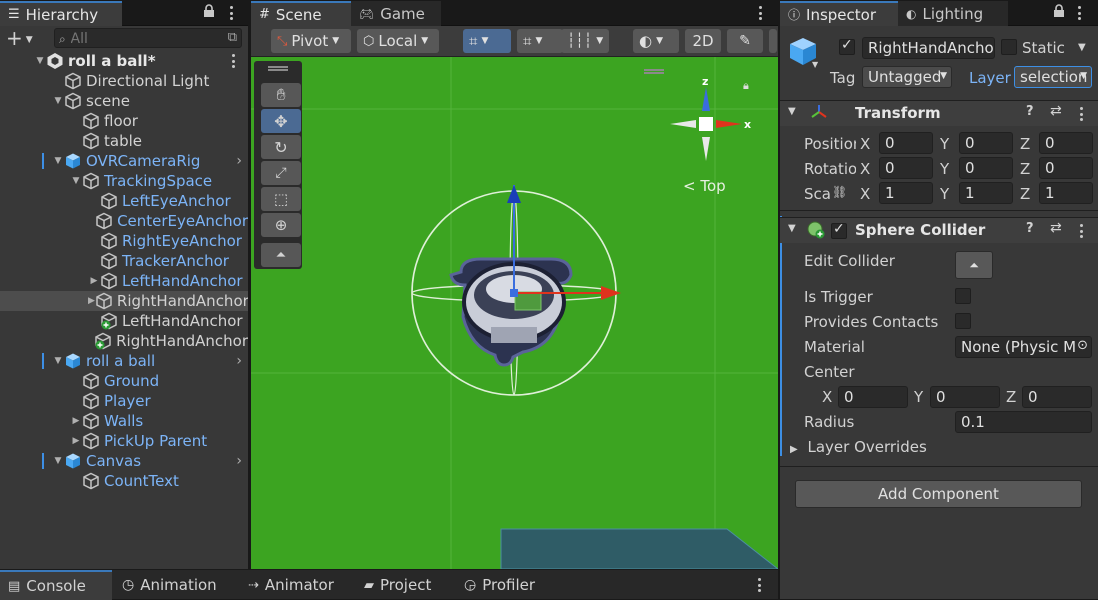  Describe the element at coordinates (397, 585) in the screenshot. I see `tab-project: ▰ Project` at that location.